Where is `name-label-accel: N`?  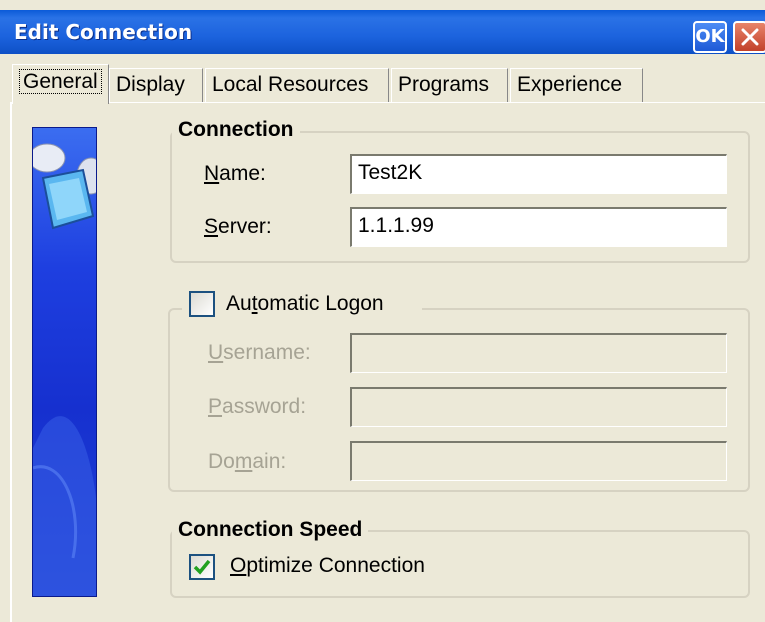
name-label-accel: N is located at coordinates (212, 173).